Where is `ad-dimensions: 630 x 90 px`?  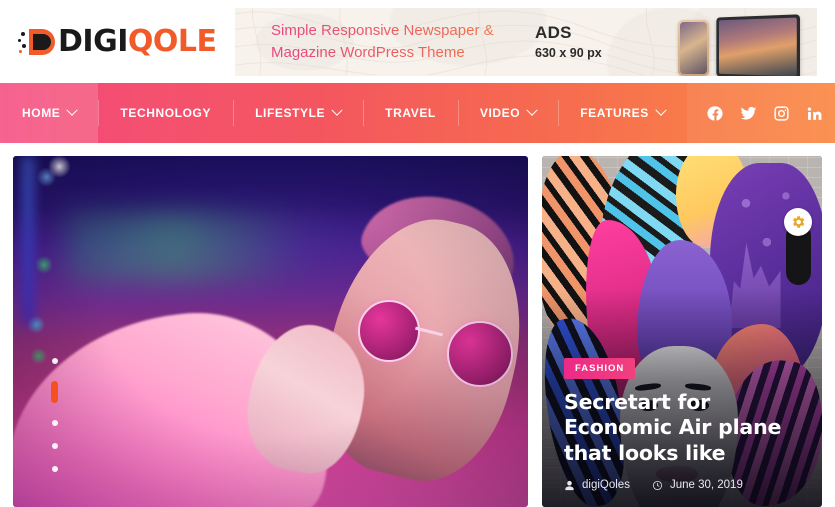 ad-dimensions: 630 x 90 px is located at coordinates (568, 53).